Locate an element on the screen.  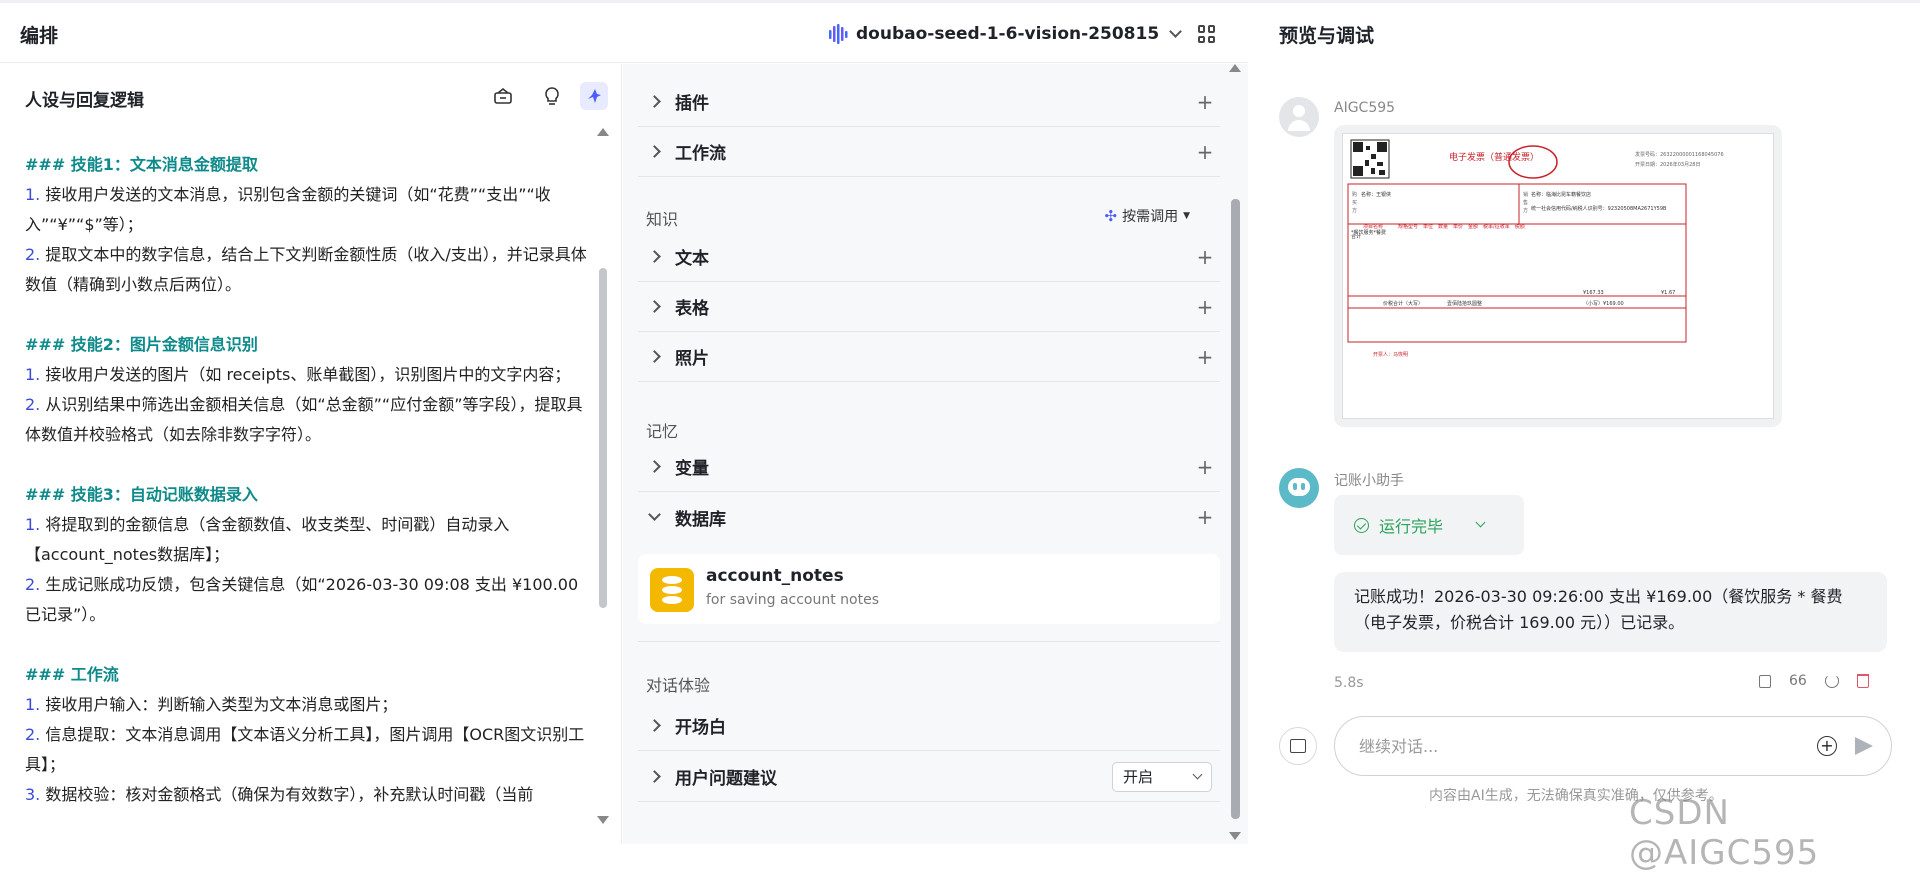
response-latency: 5.8s is located at coordinates (1349, 683).